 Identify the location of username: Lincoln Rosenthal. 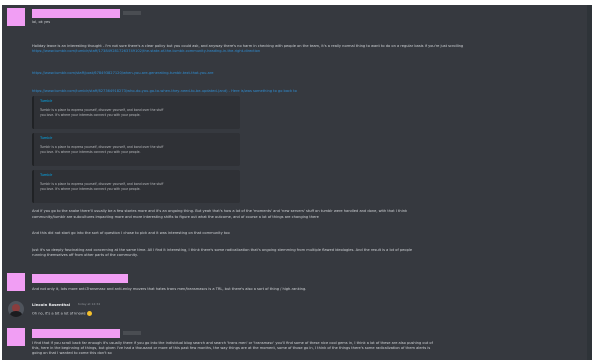
(51, 304).